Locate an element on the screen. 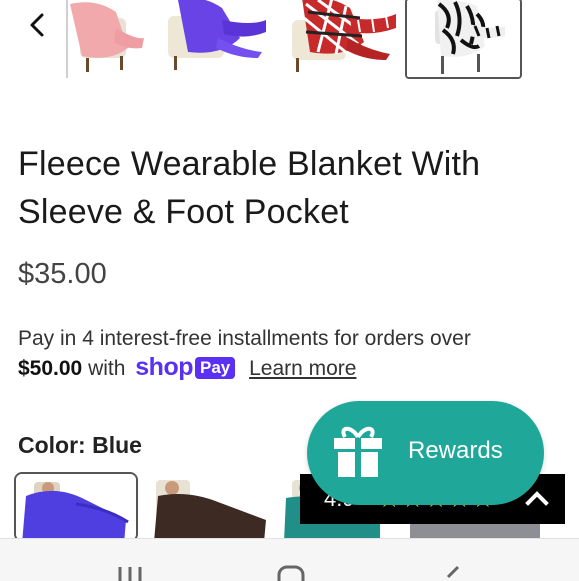  previous-image-button is located at coordinates (37, 25).